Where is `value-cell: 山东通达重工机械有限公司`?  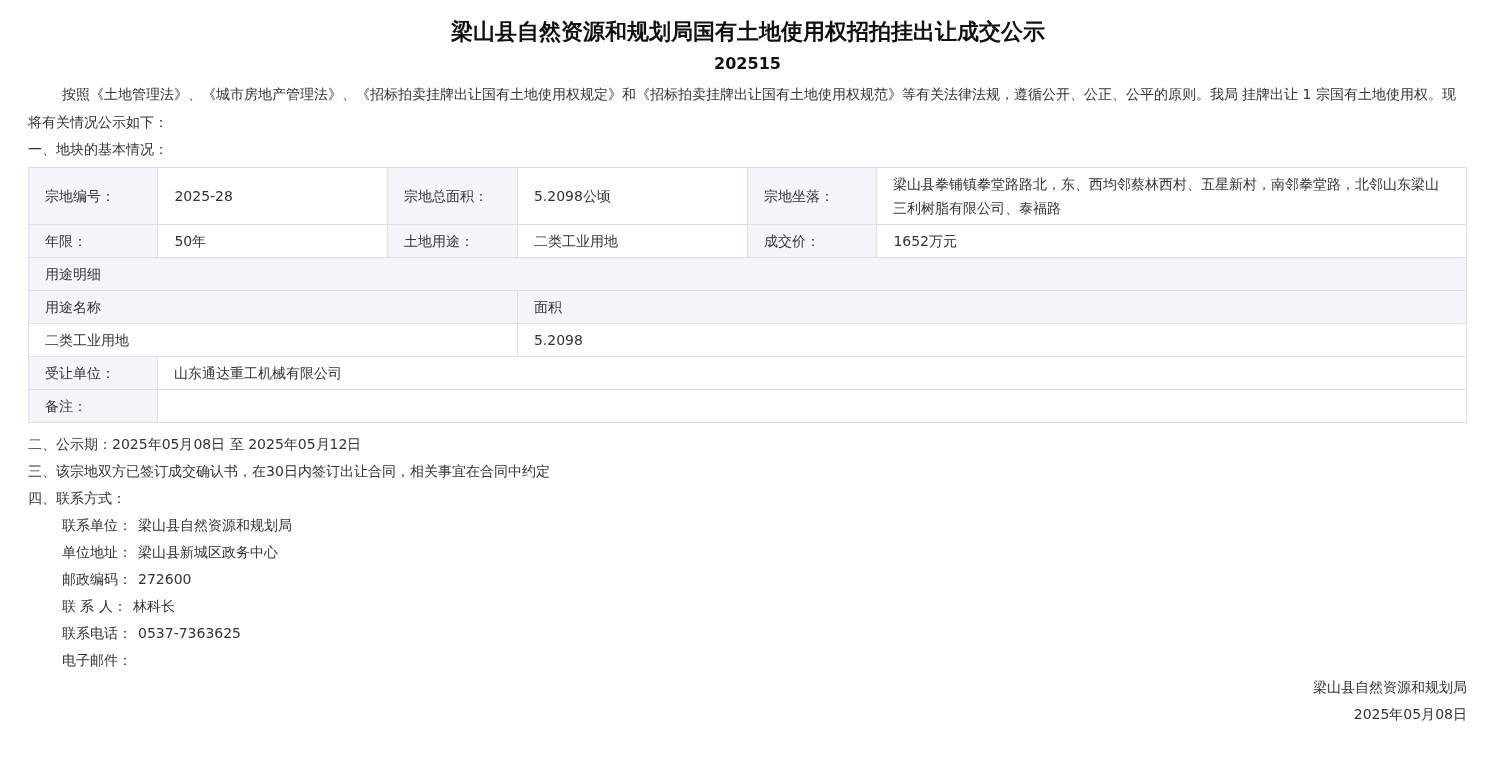 value-cell: 山东通达重工机械有限公司 is located at coordinates (812, 373).